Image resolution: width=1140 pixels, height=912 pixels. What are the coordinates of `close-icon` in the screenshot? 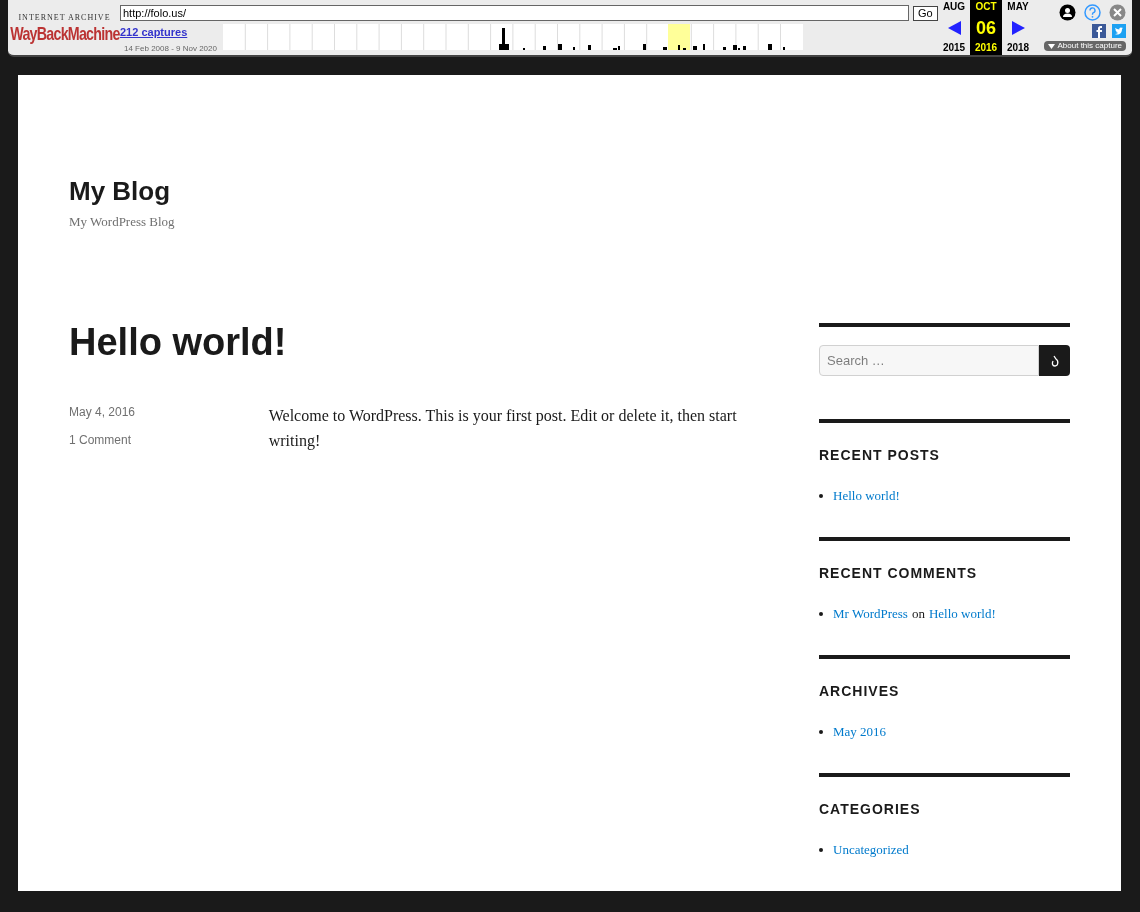 It's located at (1117, 12).